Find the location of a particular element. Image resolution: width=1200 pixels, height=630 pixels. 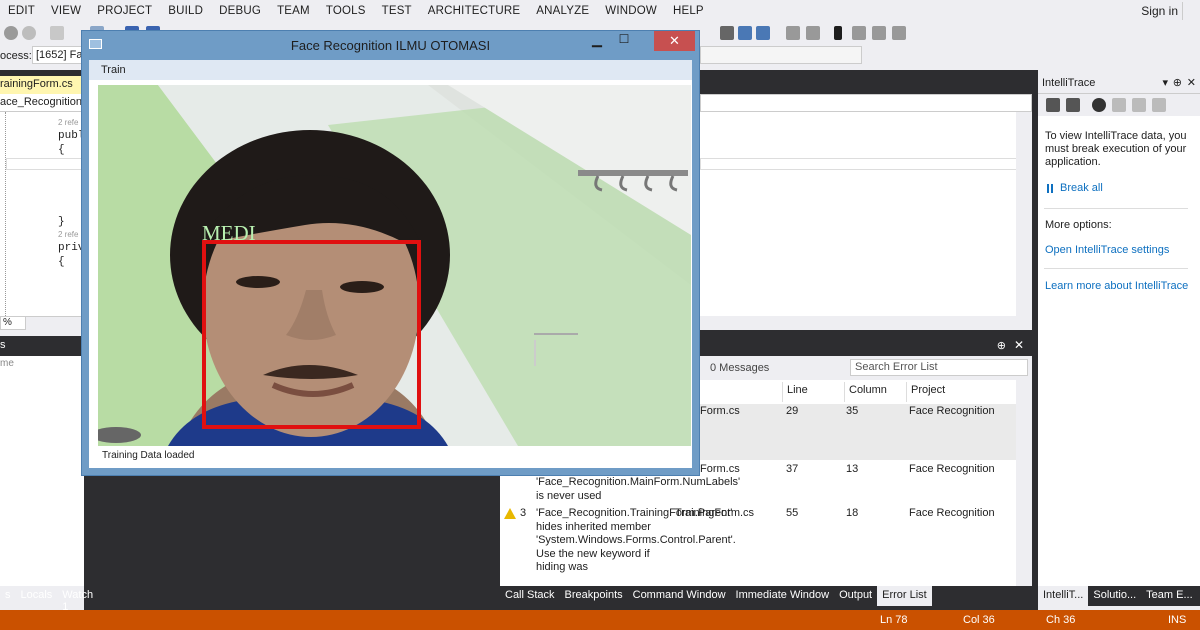

new-project-icon is located at coordinates (57, 33).